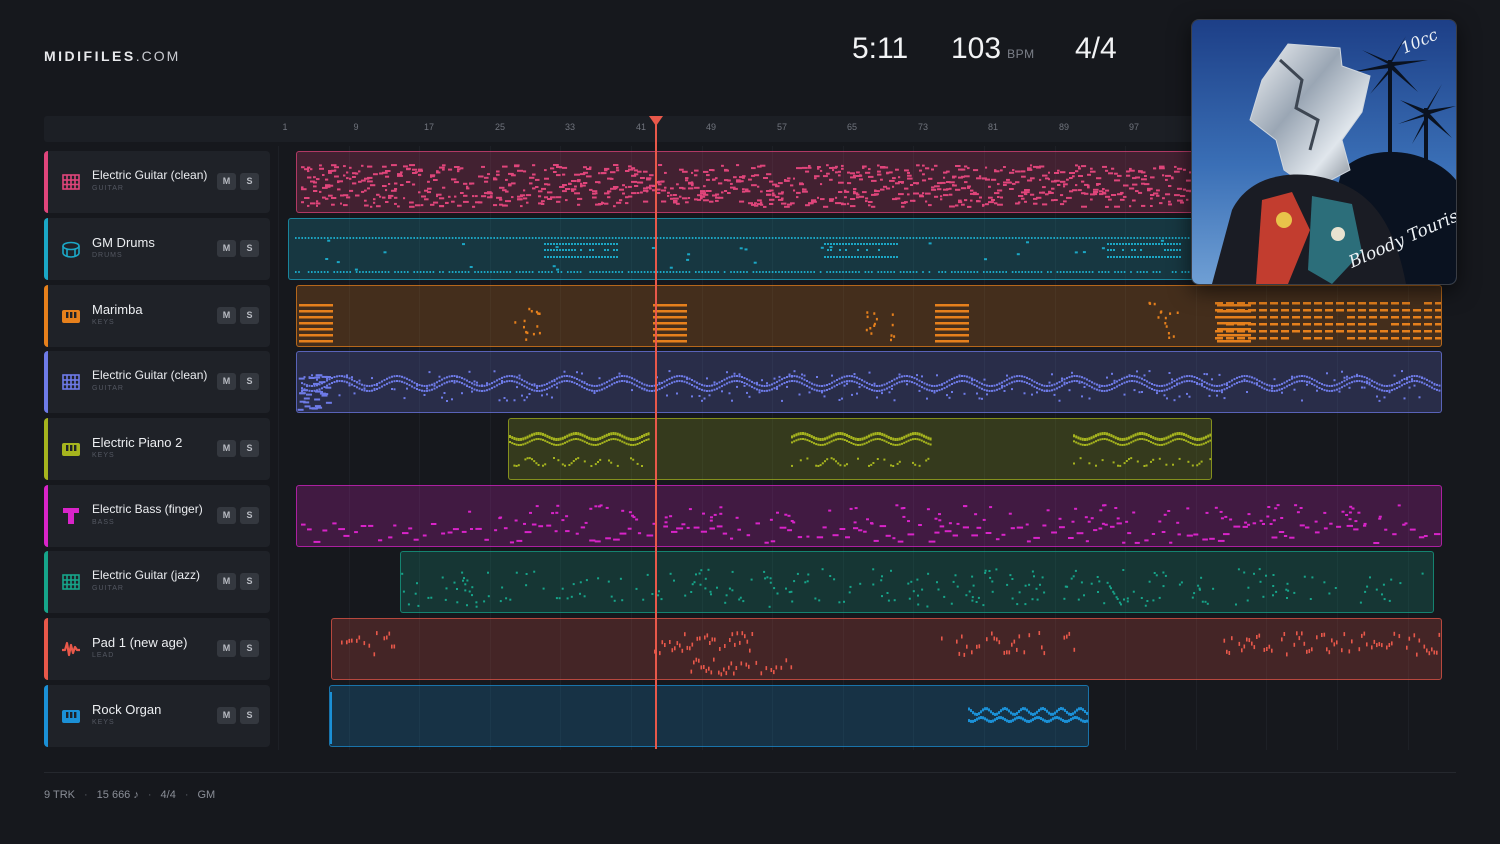 The width and height of the screenshot is (1500, 844). I want to click on ruler-tick: 81, so click(993, 127).